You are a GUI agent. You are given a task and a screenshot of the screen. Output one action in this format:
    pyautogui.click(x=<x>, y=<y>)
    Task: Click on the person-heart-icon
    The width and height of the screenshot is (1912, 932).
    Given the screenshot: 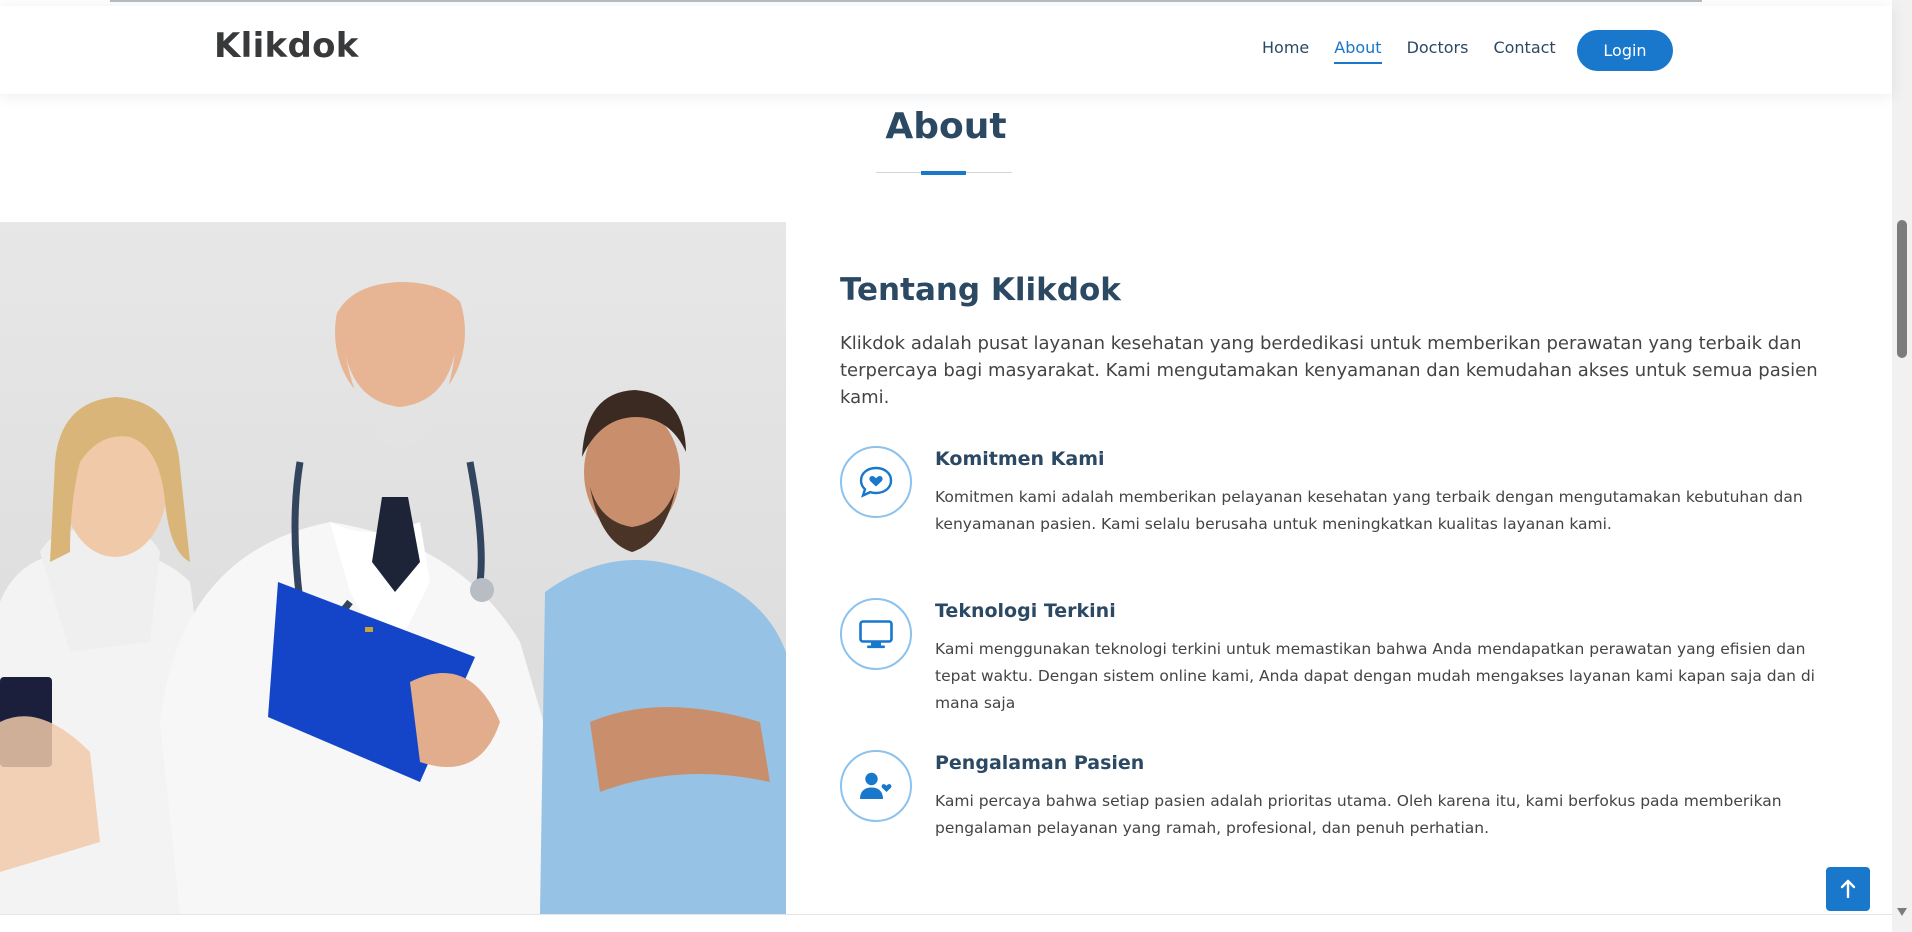 What is the action you would take?
    pyautogui.click(x=876, y=786)
    